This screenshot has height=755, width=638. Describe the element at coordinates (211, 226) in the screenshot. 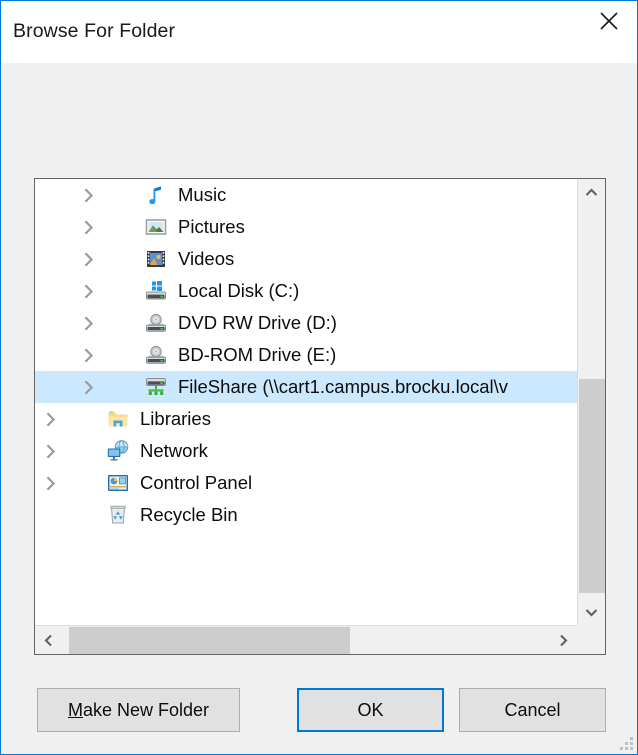

I see `tree-item-label: Pictures` at that location.